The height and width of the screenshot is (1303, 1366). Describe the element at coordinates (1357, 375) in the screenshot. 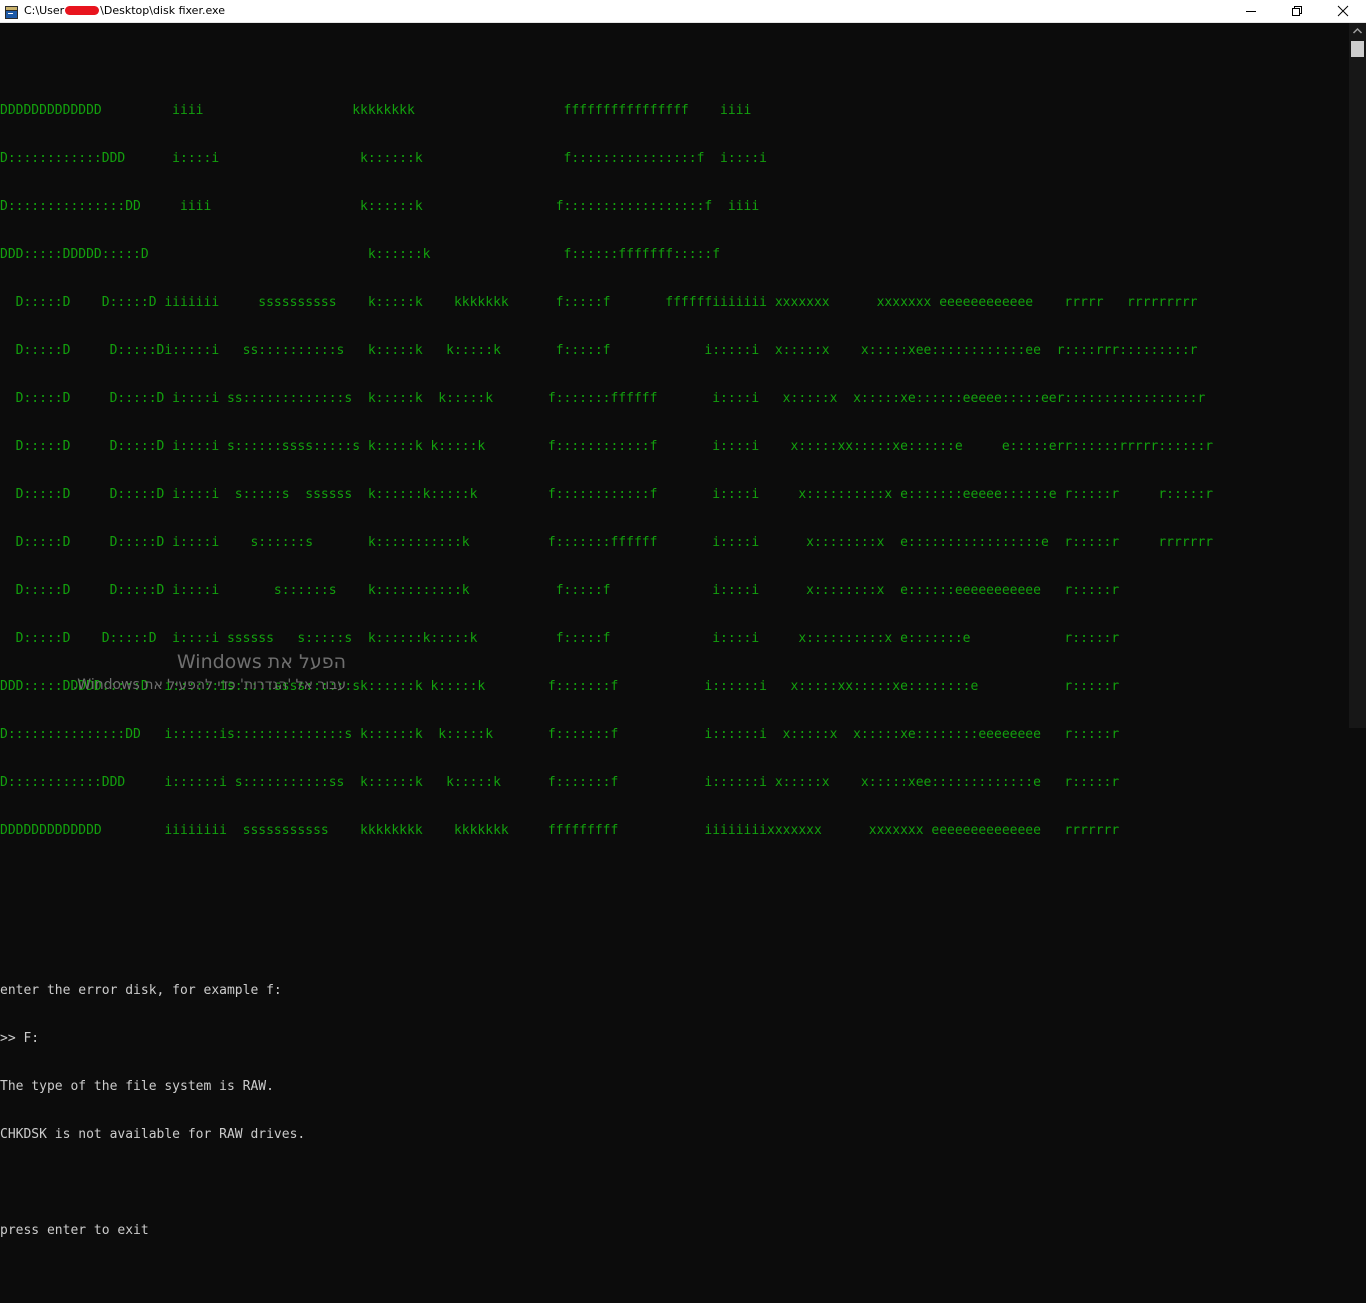

I see `vertical-scrollbar` at that location.